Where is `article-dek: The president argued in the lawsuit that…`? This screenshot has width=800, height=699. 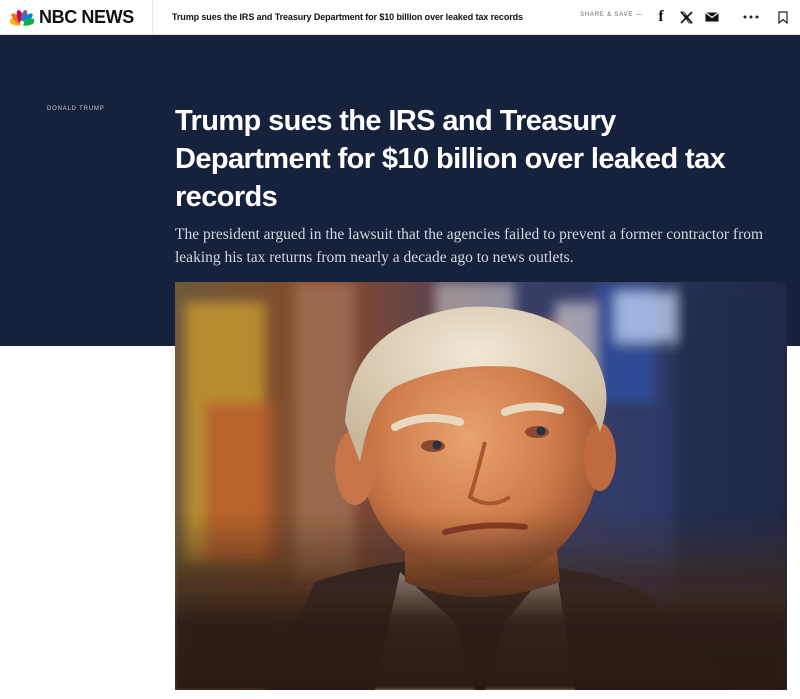 article-dek: The president argued in the lawsuit that… is located at coordinates (469, 246).